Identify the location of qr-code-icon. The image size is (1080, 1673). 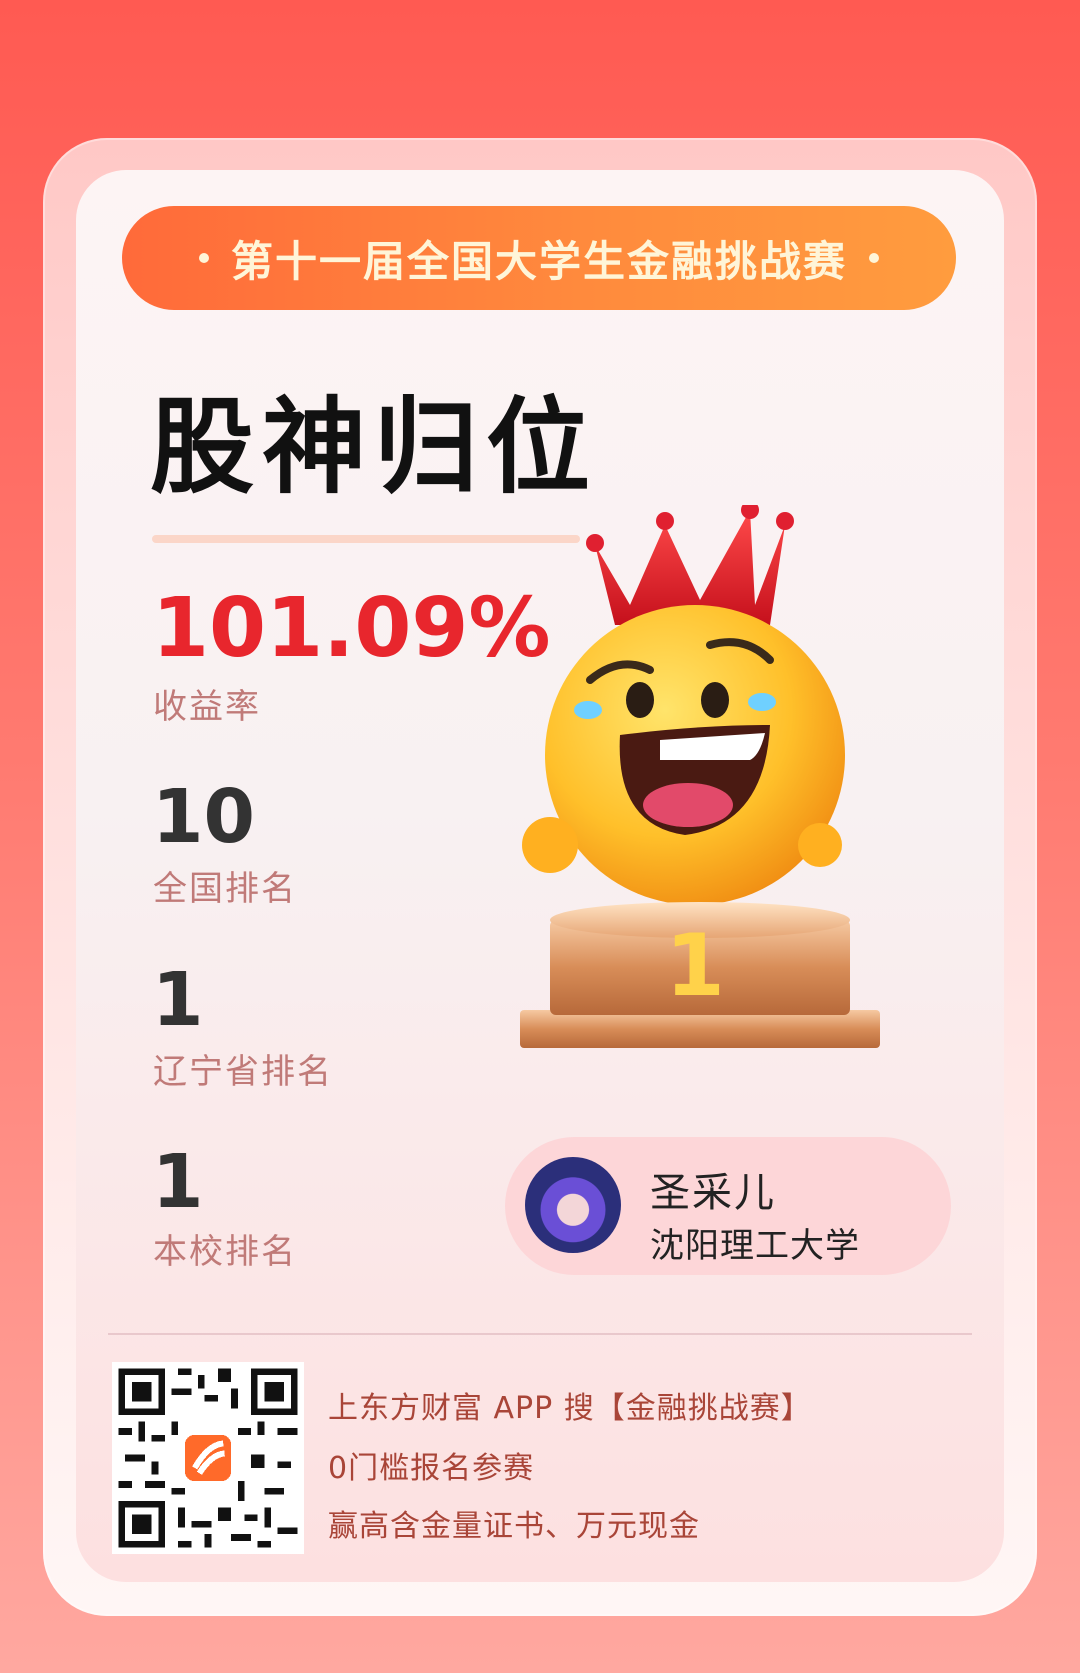
(208, 1458).